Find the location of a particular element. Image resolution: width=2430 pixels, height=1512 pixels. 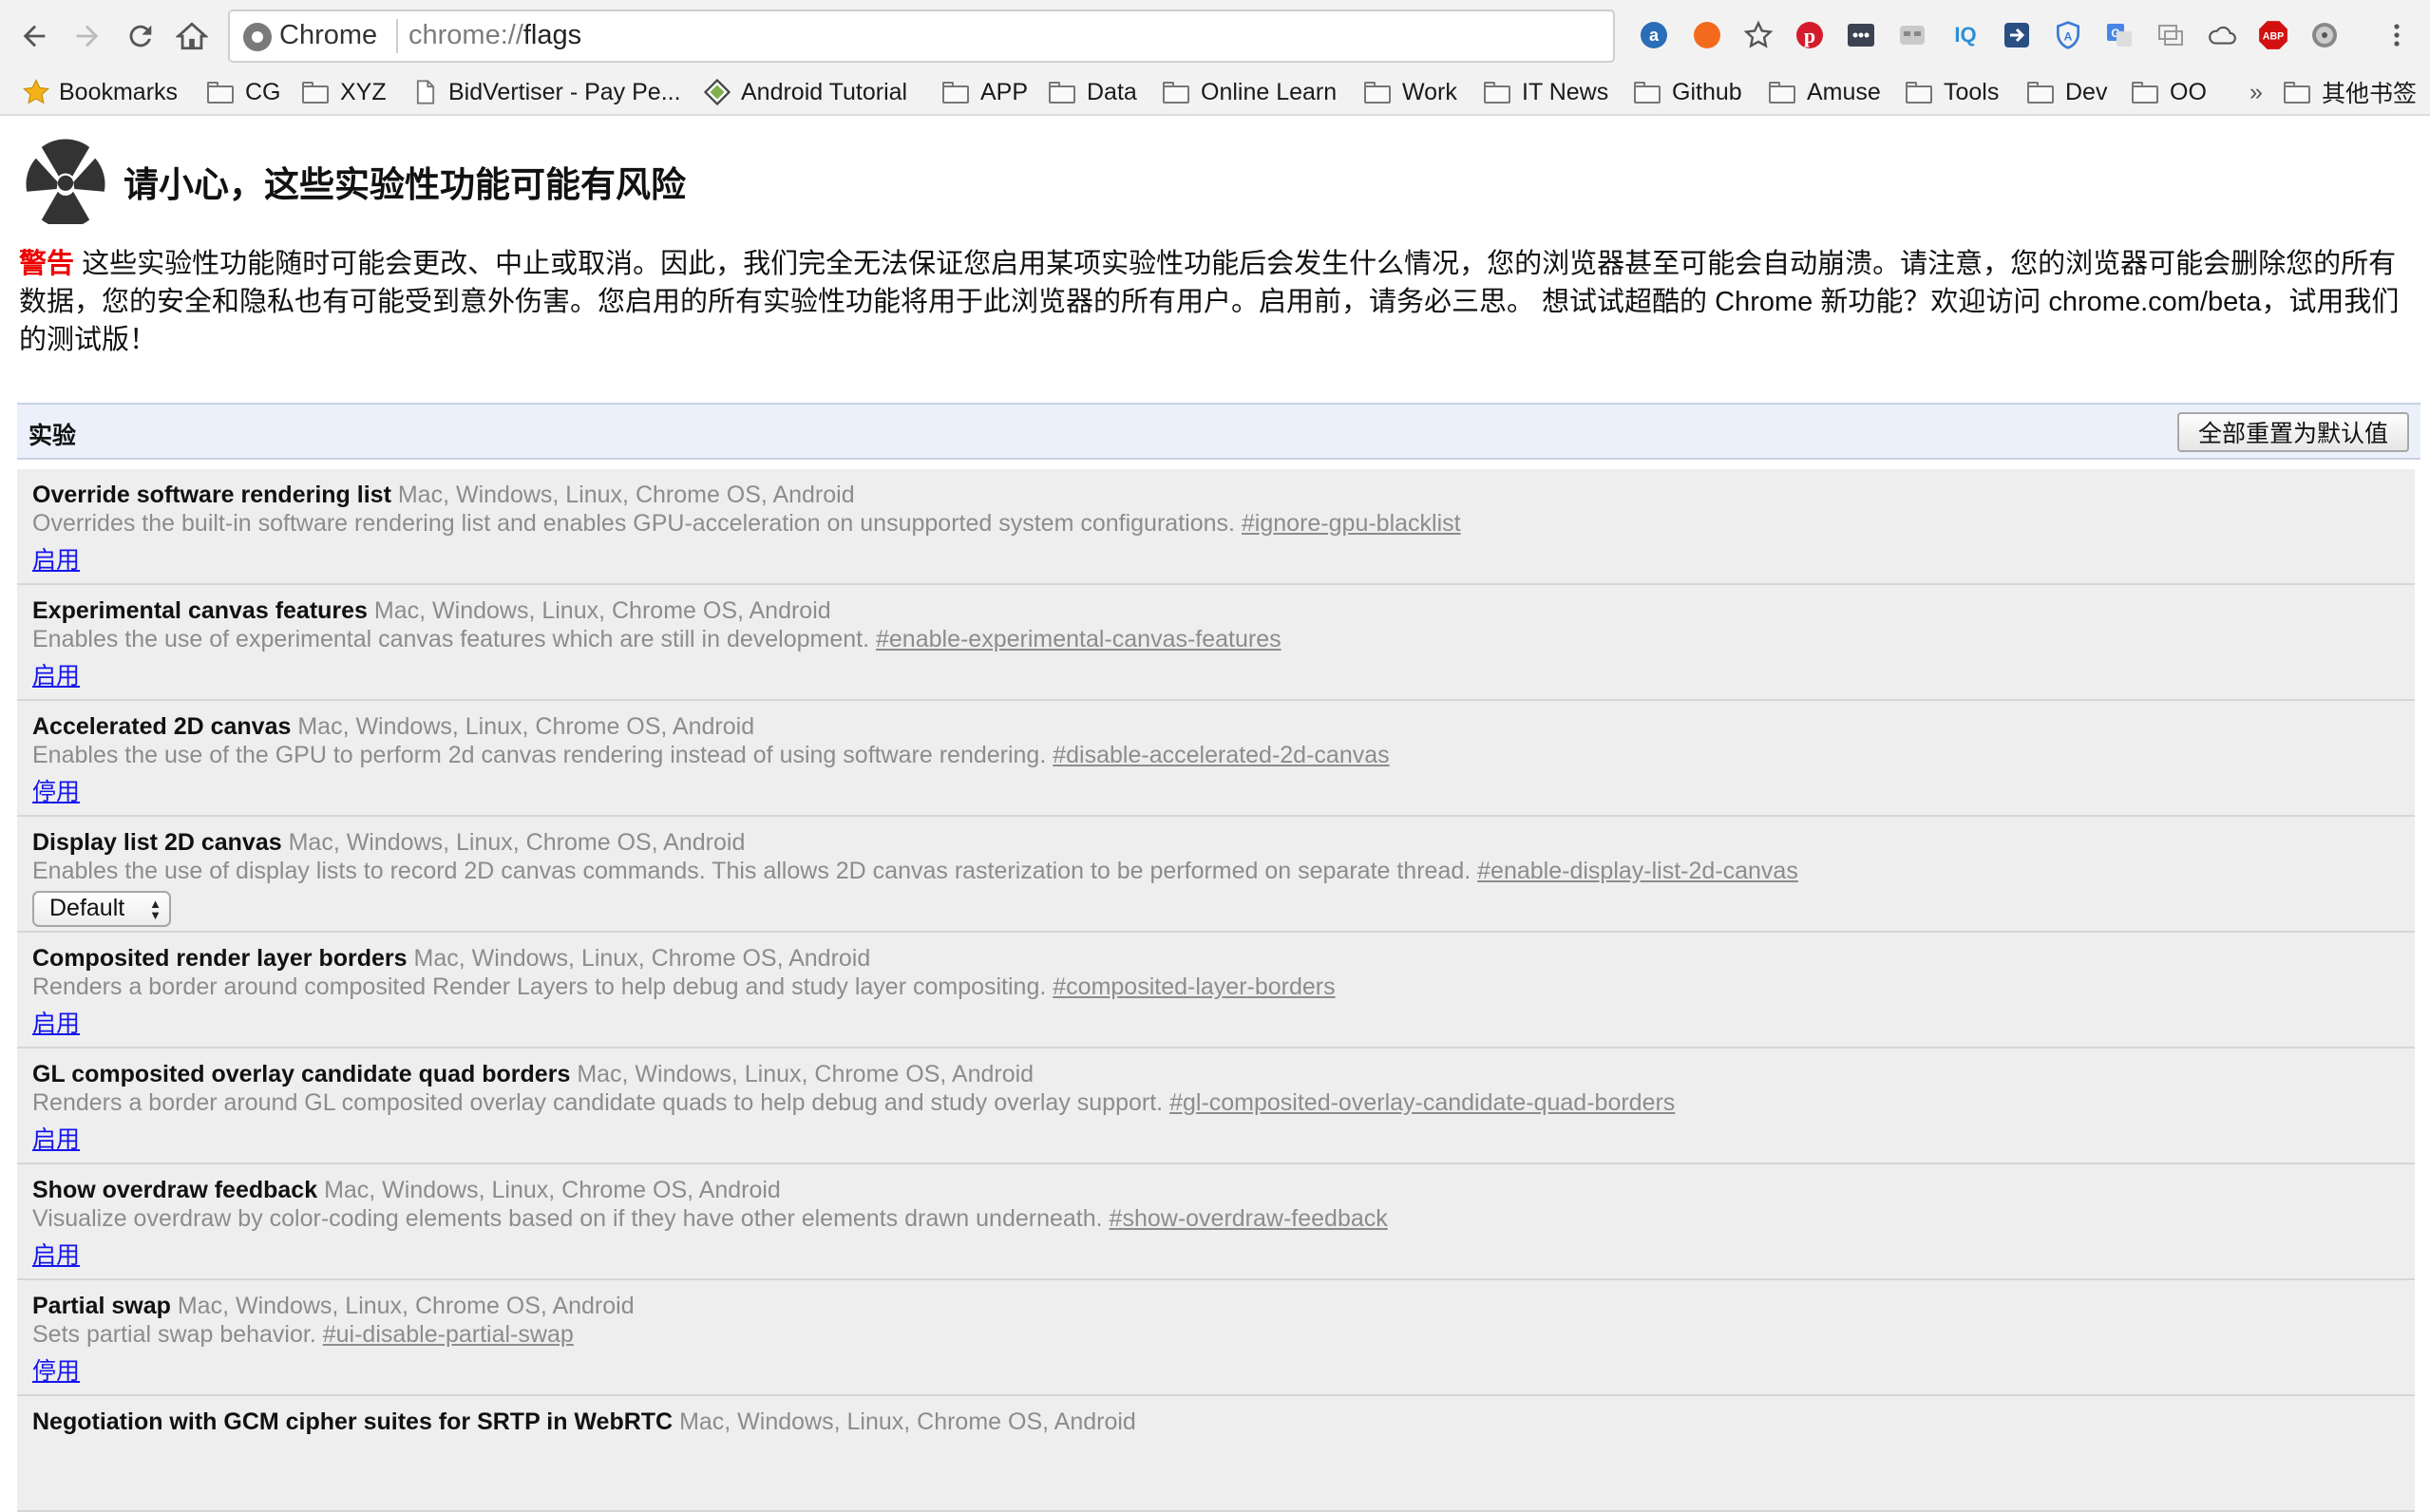

browser-toolbar: Chrome chrome://flags a p IQ A G ABP is located at coordinates (1215, 36).